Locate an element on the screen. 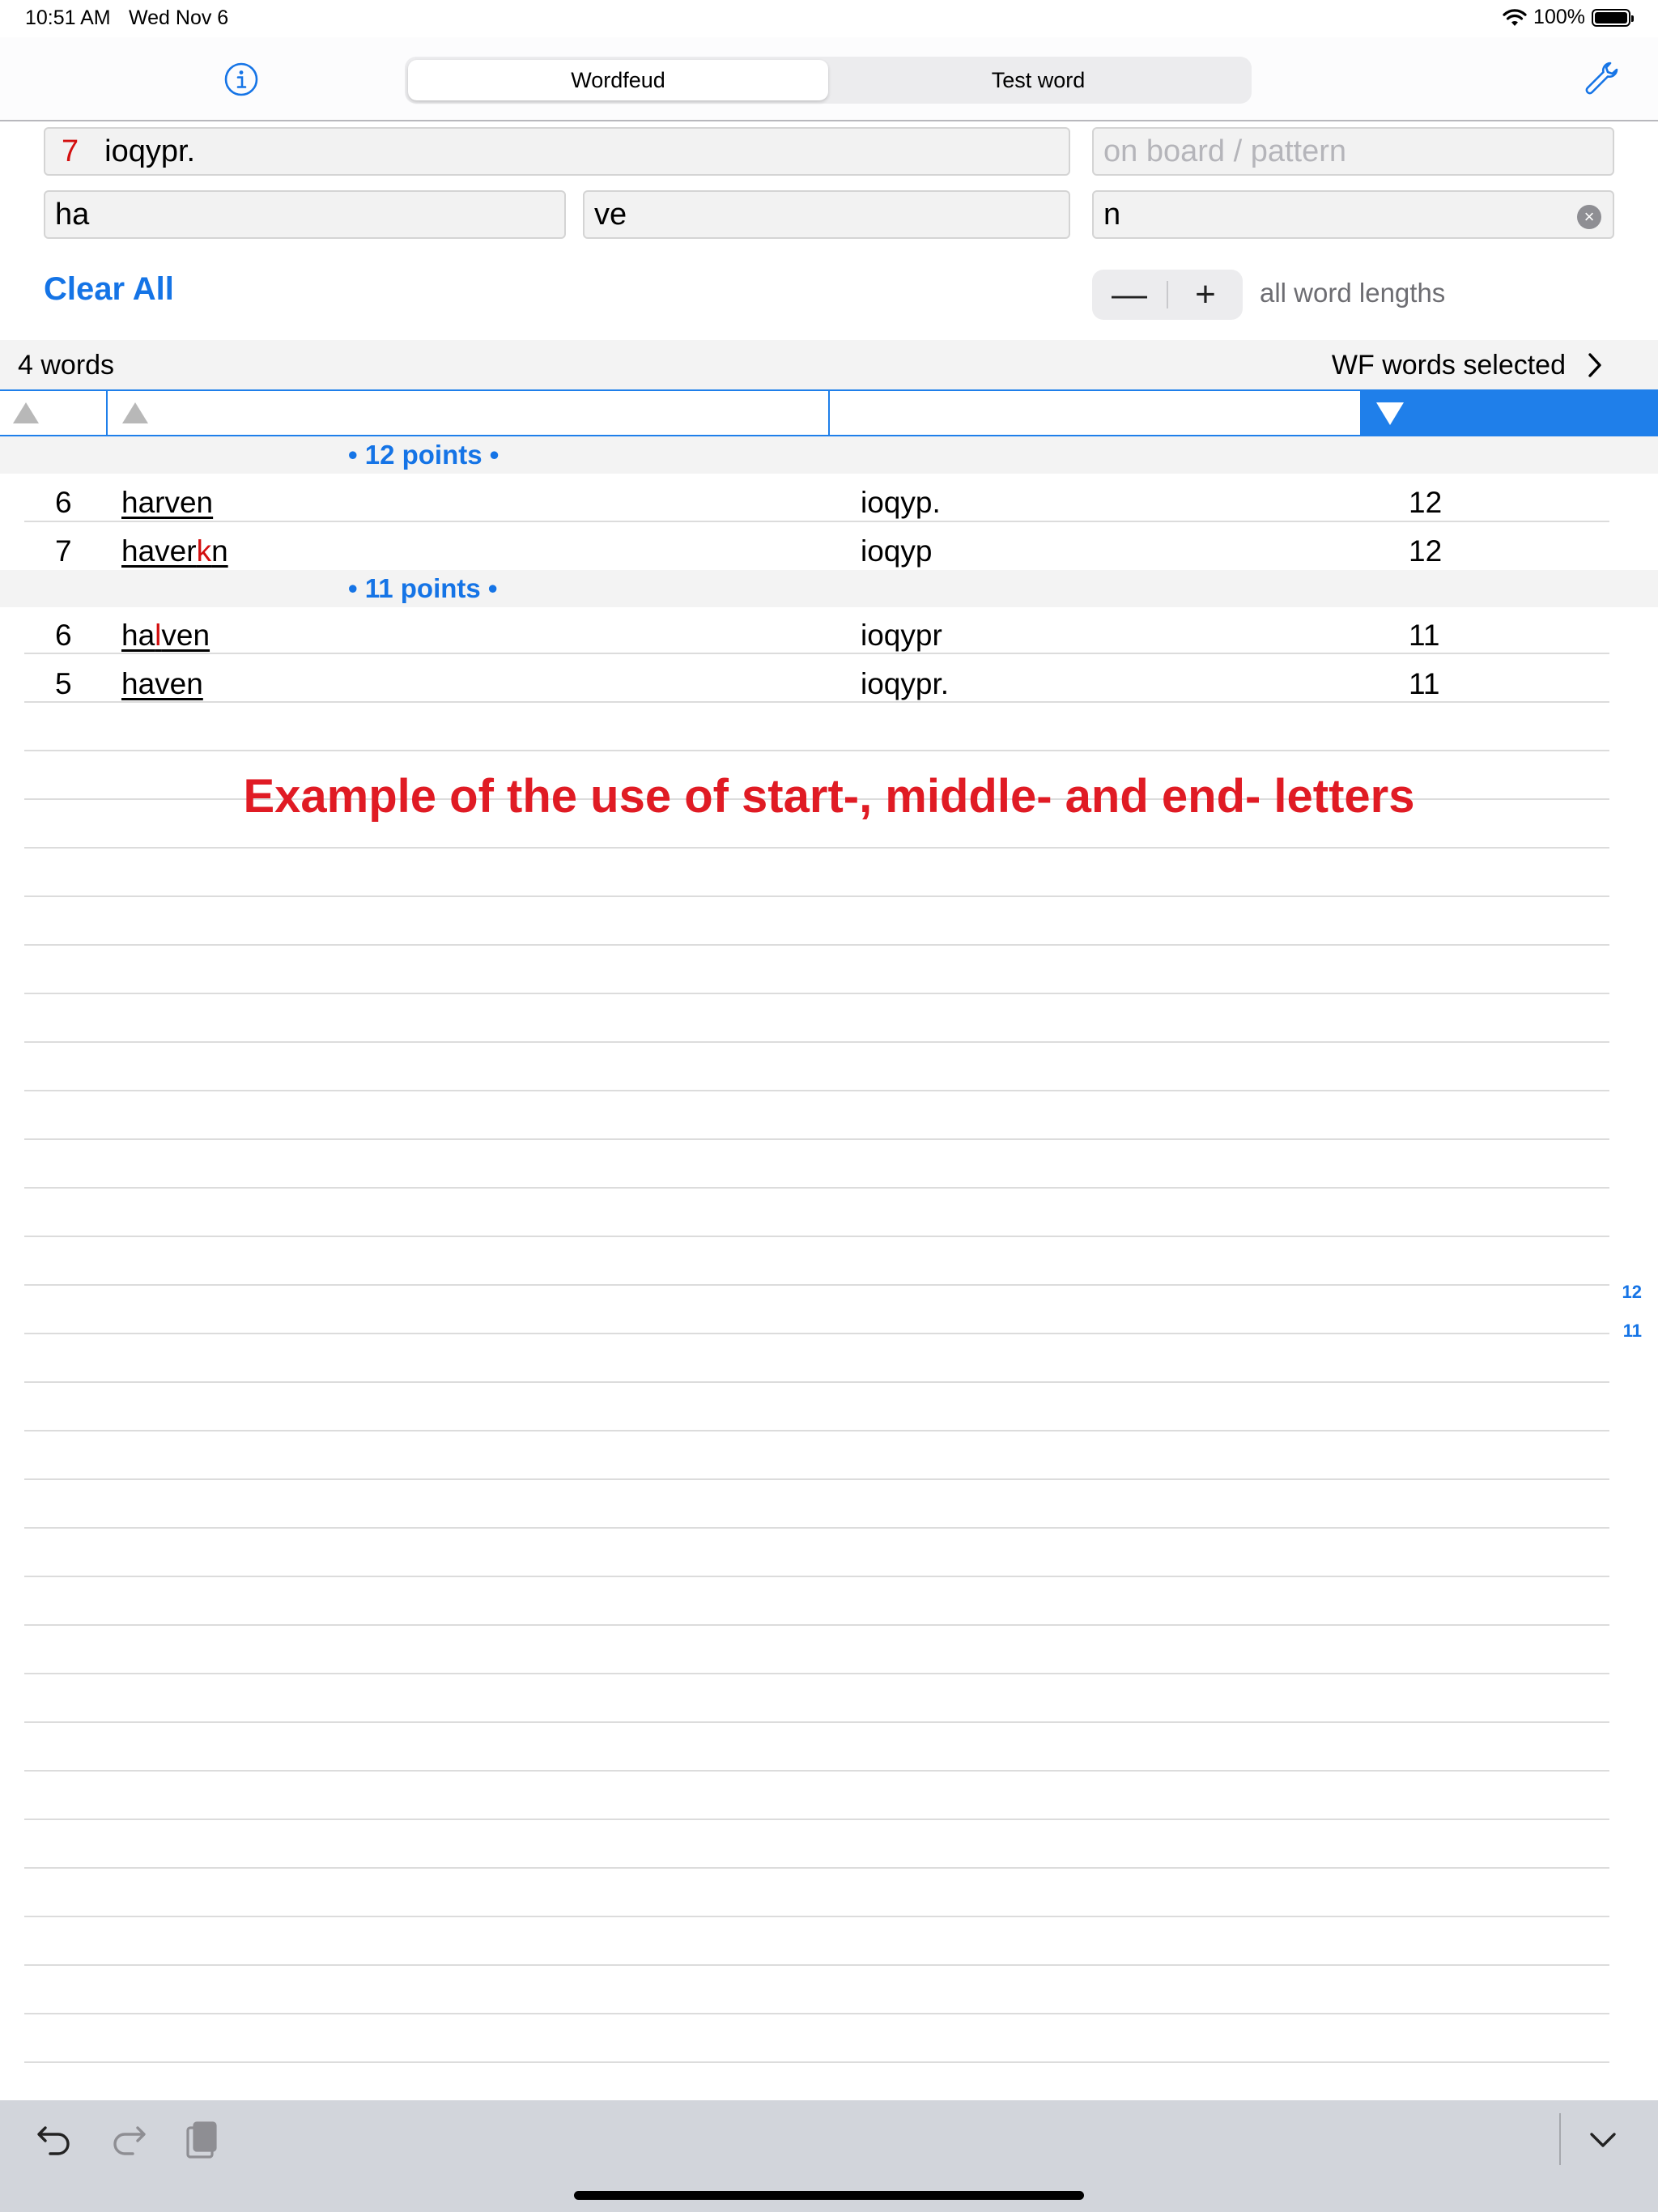  result-row: 5 haven ioqypr. 11 is located at coordinates (829, 682).